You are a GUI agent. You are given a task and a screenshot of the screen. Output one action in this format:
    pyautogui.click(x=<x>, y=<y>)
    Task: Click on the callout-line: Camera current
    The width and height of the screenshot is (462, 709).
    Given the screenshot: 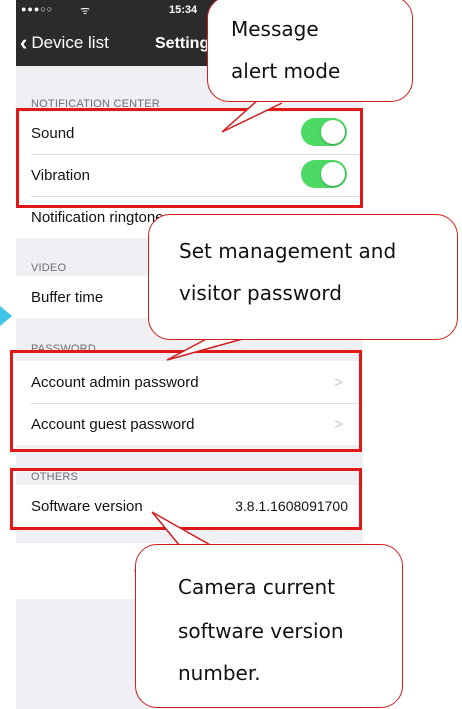 What is the action you would take?
    pyautogui.click(x=256, y=587)
    